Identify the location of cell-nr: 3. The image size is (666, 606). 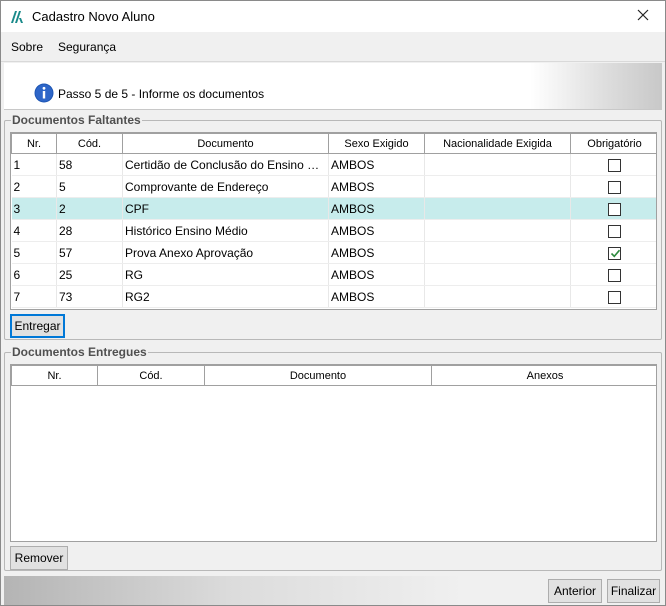
(34, 208).